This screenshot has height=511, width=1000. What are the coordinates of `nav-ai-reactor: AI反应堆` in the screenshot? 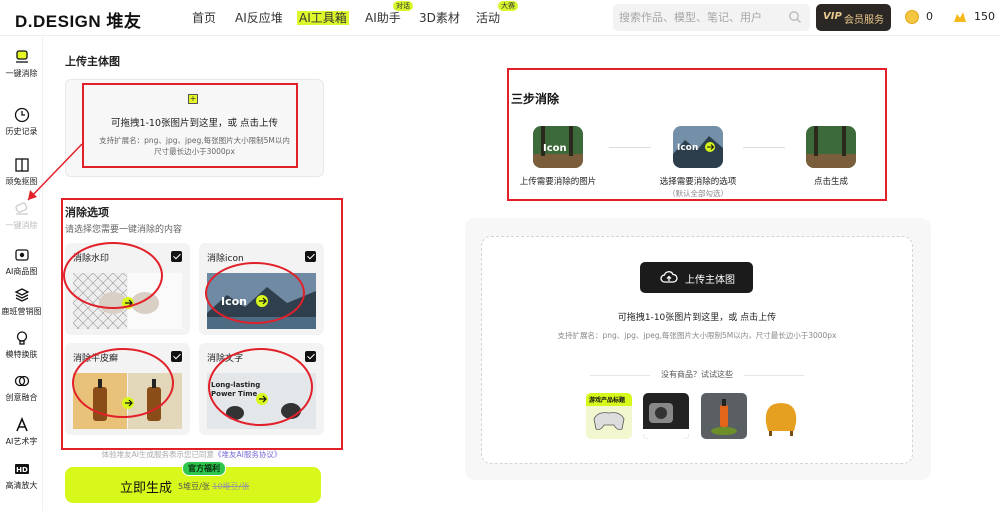 It's located at (259, 17).